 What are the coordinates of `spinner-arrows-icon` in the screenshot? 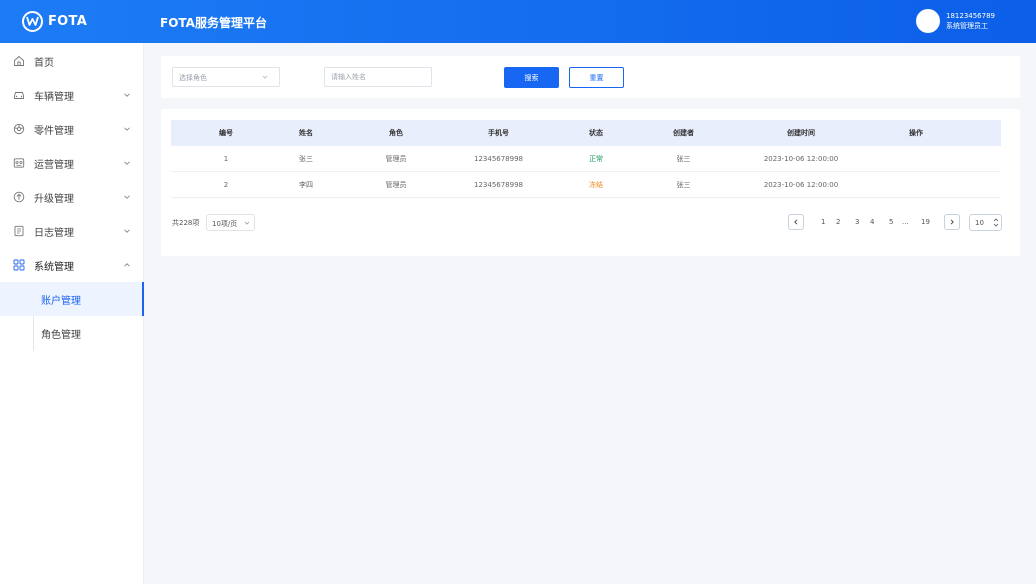 It's located at (996, 222).